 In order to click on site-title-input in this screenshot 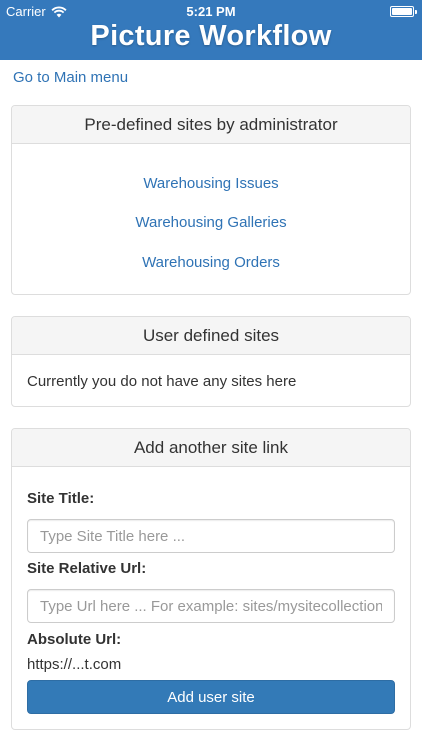, I will do `click(211, 536)`.